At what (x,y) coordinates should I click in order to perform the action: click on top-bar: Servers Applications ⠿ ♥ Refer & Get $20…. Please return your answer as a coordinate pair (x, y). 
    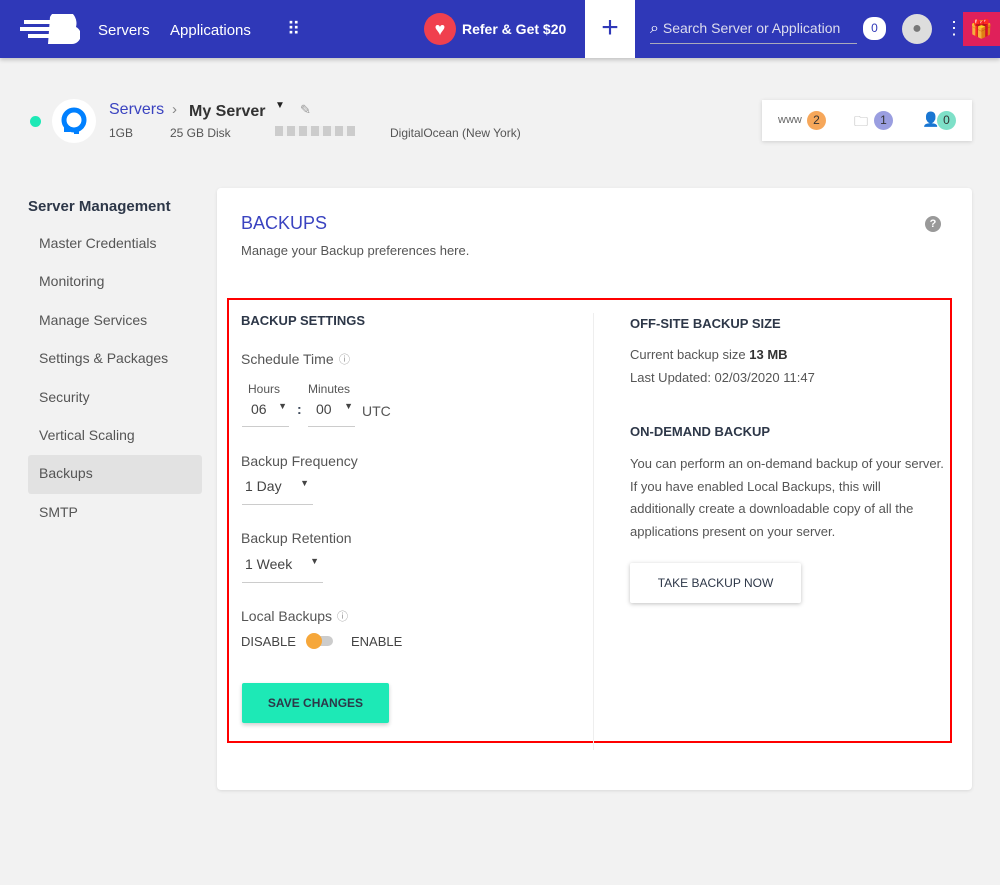
    Looking at the image, I should click on (500, 29).